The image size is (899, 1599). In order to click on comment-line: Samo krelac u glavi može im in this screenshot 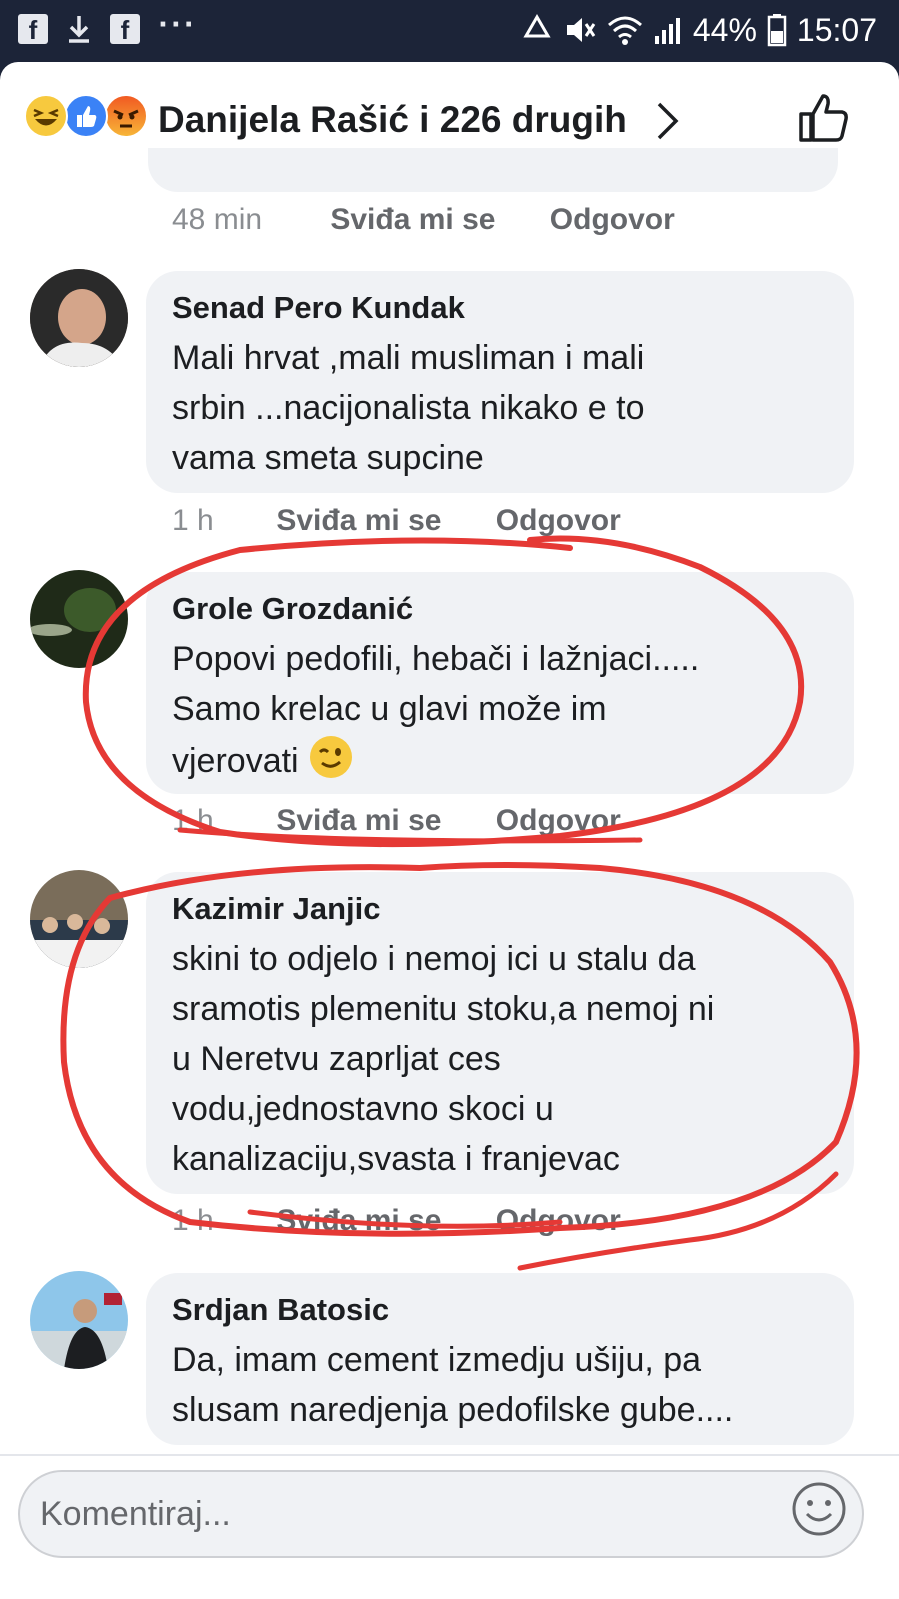, I will do `click(389, 709)`.